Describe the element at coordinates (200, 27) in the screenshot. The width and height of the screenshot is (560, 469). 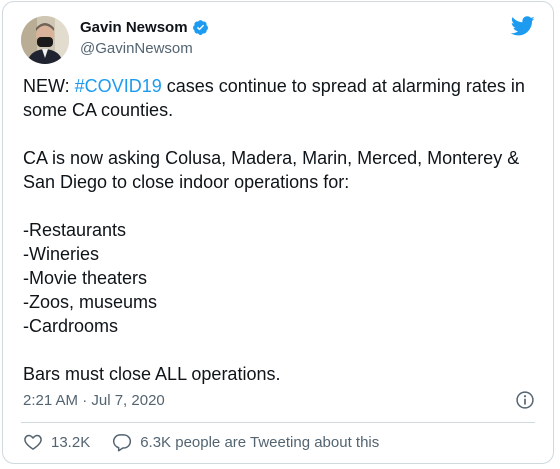
I see `verified-badge-icon` at that location.